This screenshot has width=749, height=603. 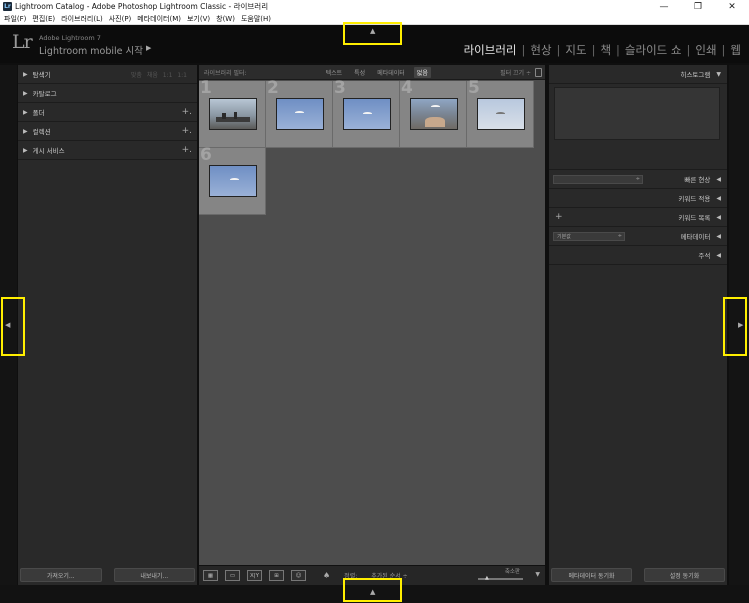 I want to click on right-panel-toggle: ▶, so click(x=735, y=326).